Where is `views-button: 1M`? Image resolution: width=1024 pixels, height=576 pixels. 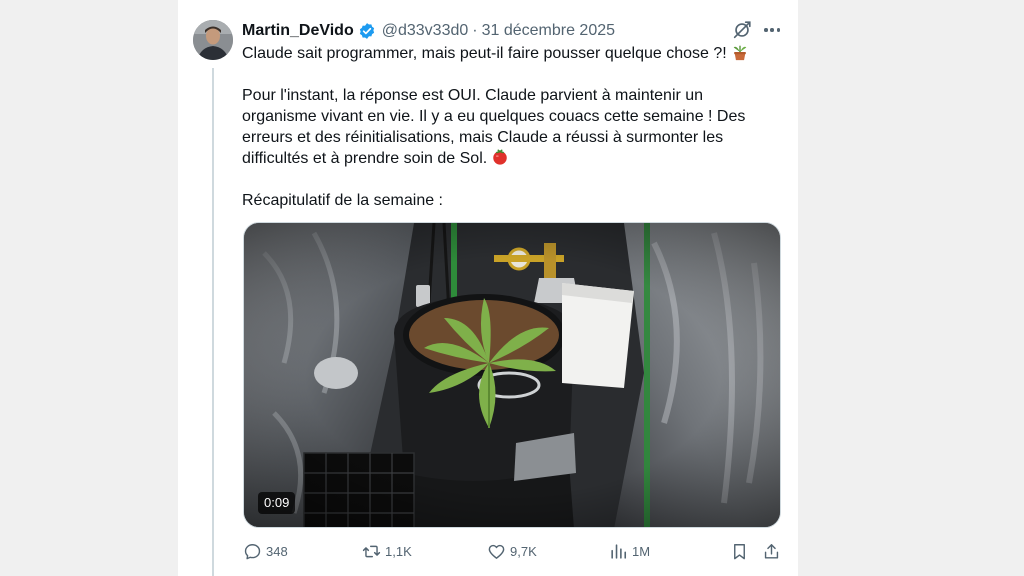
views-button: 1M is located at coordinates (629, 551).